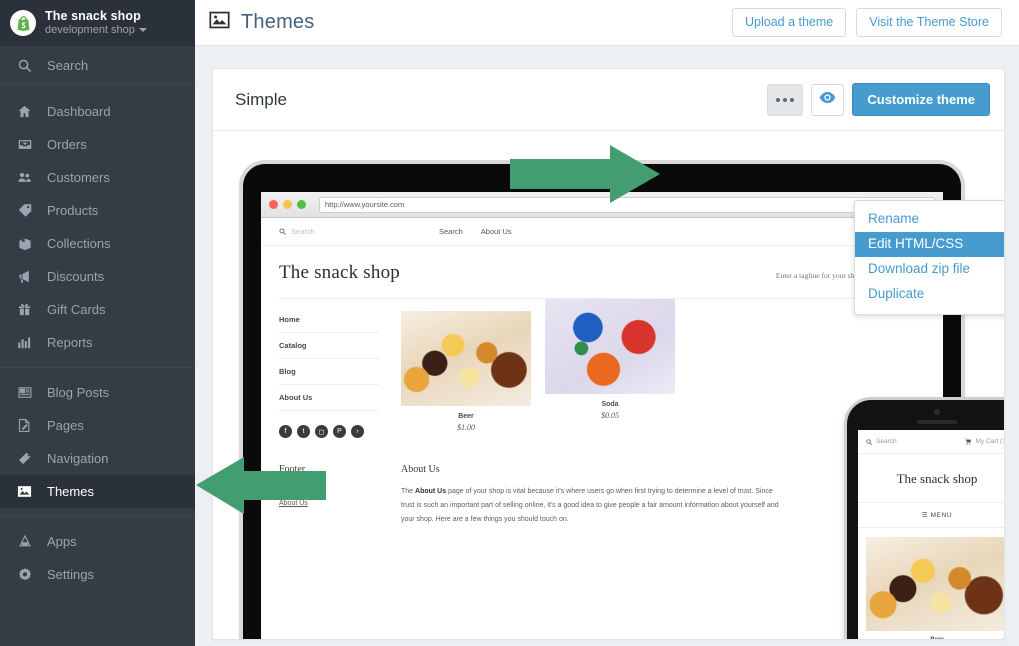  Describe the element at coordinates (937, 412) in the screenshot. I see `phone-camera` at that location.